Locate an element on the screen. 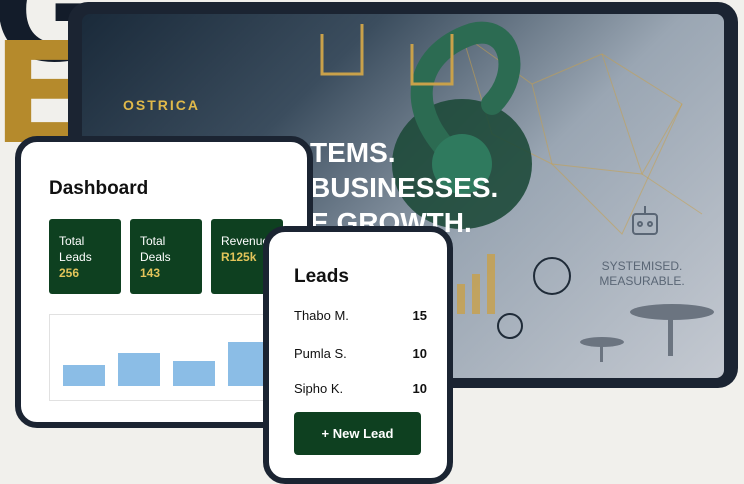 This screenshot has height=484, width=744. brand-name: OSTRICA is located at coordinates (161, 105).